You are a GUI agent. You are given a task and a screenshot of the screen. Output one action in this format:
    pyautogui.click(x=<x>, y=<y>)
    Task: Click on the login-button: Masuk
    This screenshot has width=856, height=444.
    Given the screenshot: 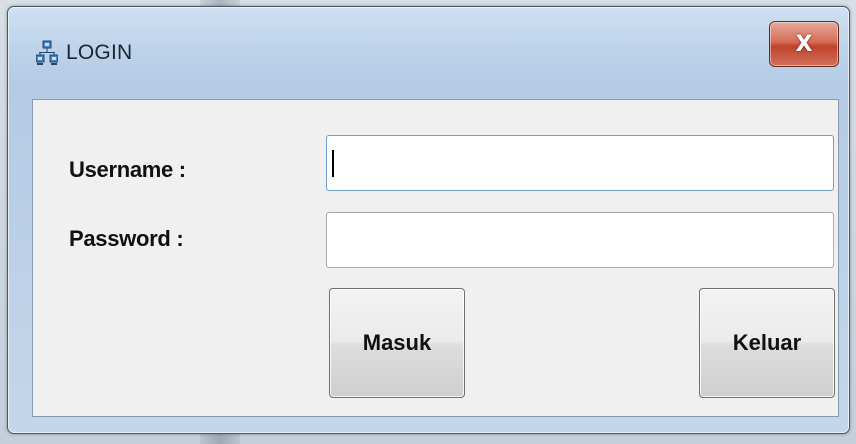 What is the action you would take?
    pyautogui.click(x=397, y=343)
    